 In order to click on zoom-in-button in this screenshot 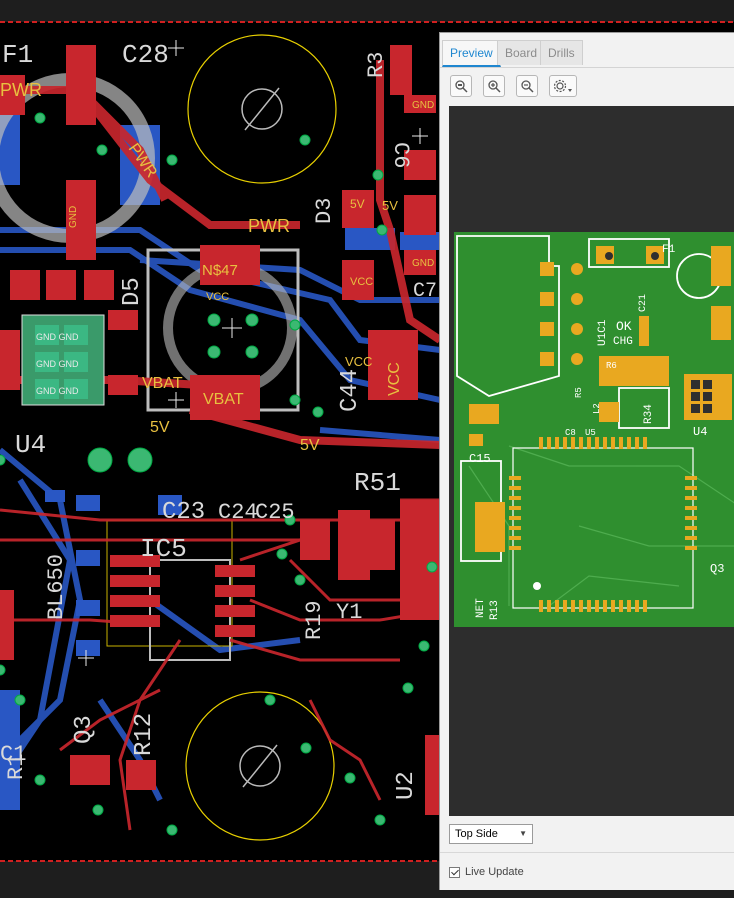, I will do `click(494, 86)`.